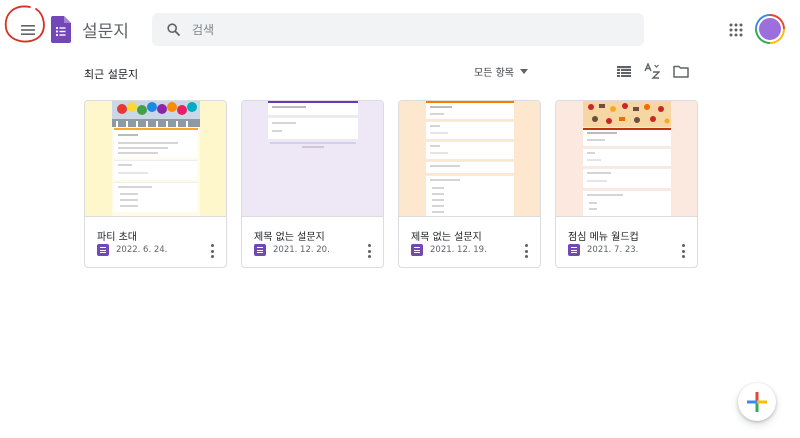  I want to click on form-meta: 2021. 7. 23., so click(603, 250).